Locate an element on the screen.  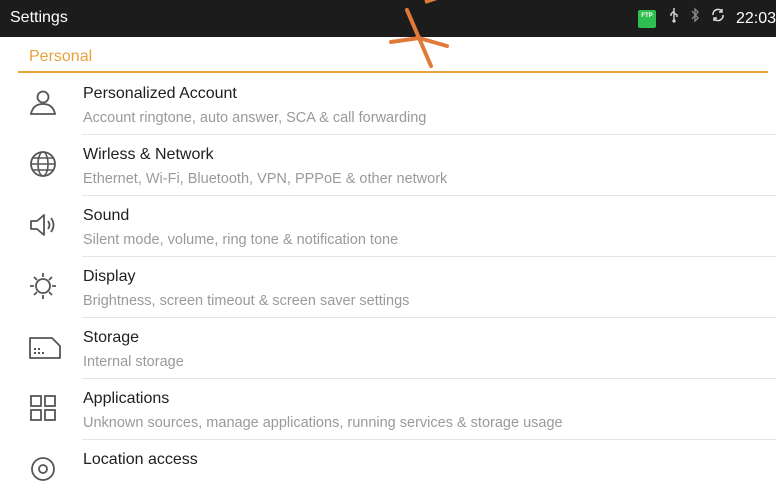
section-divider is located at coordinates (393, 72).